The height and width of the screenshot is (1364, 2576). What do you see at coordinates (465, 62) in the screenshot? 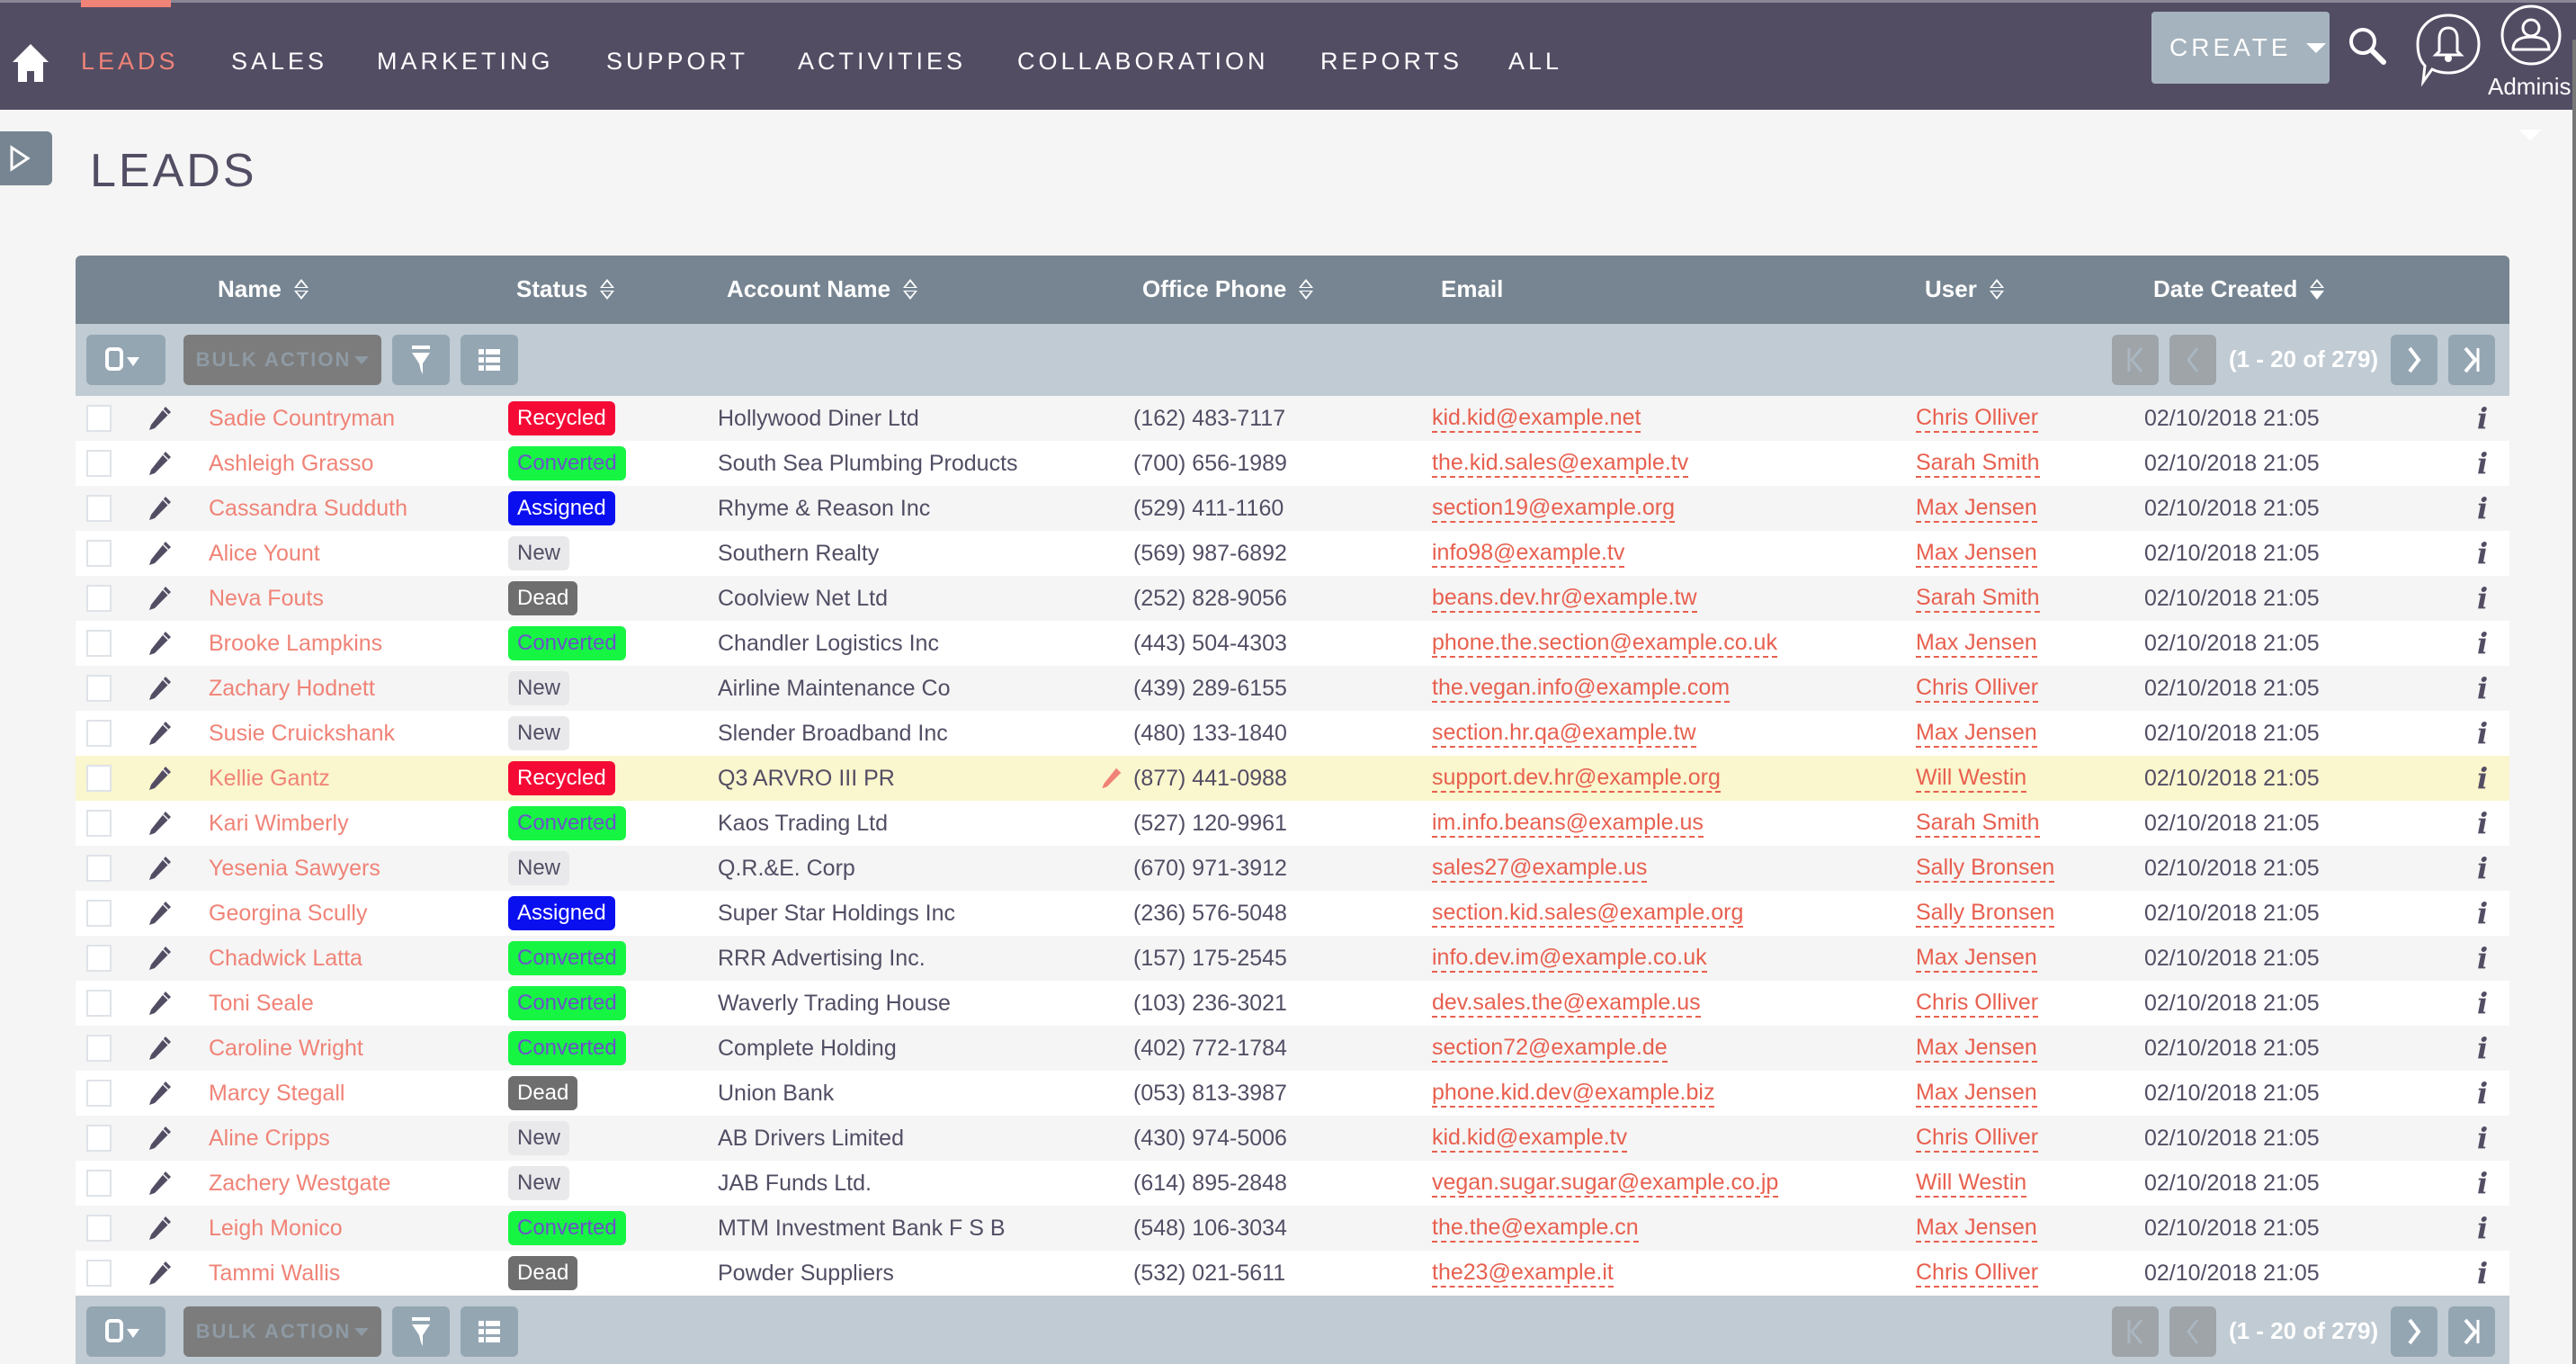
I see `nav-tab-marketing: MARKETING` at bounding box center [465, 62].